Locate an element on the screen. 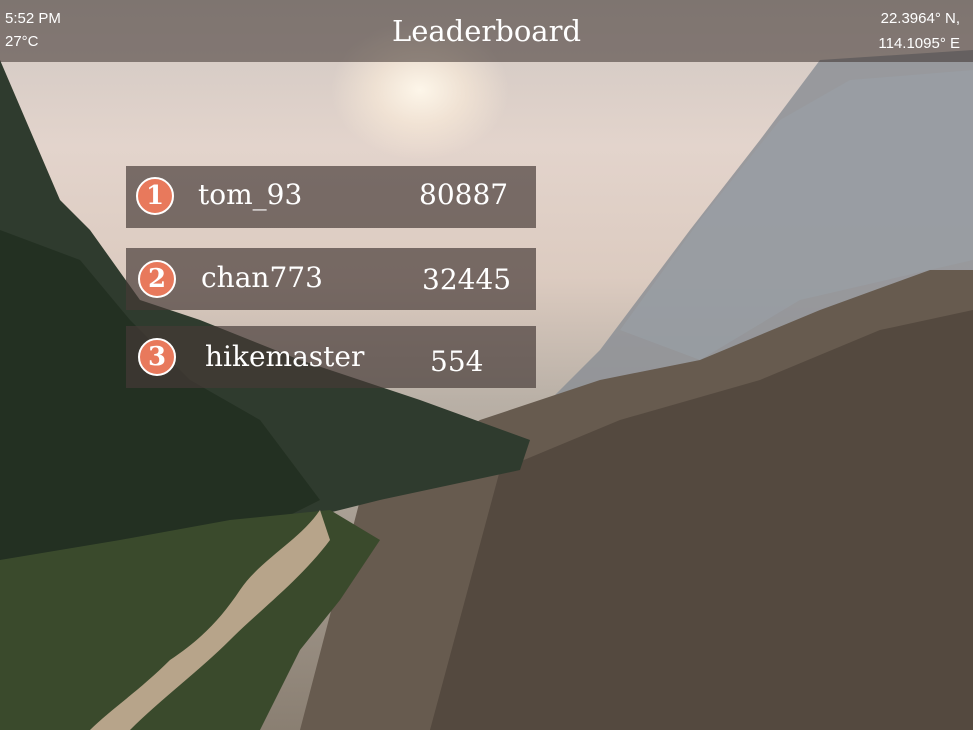  player-score: 32445 is located at coordinates (467, 279).